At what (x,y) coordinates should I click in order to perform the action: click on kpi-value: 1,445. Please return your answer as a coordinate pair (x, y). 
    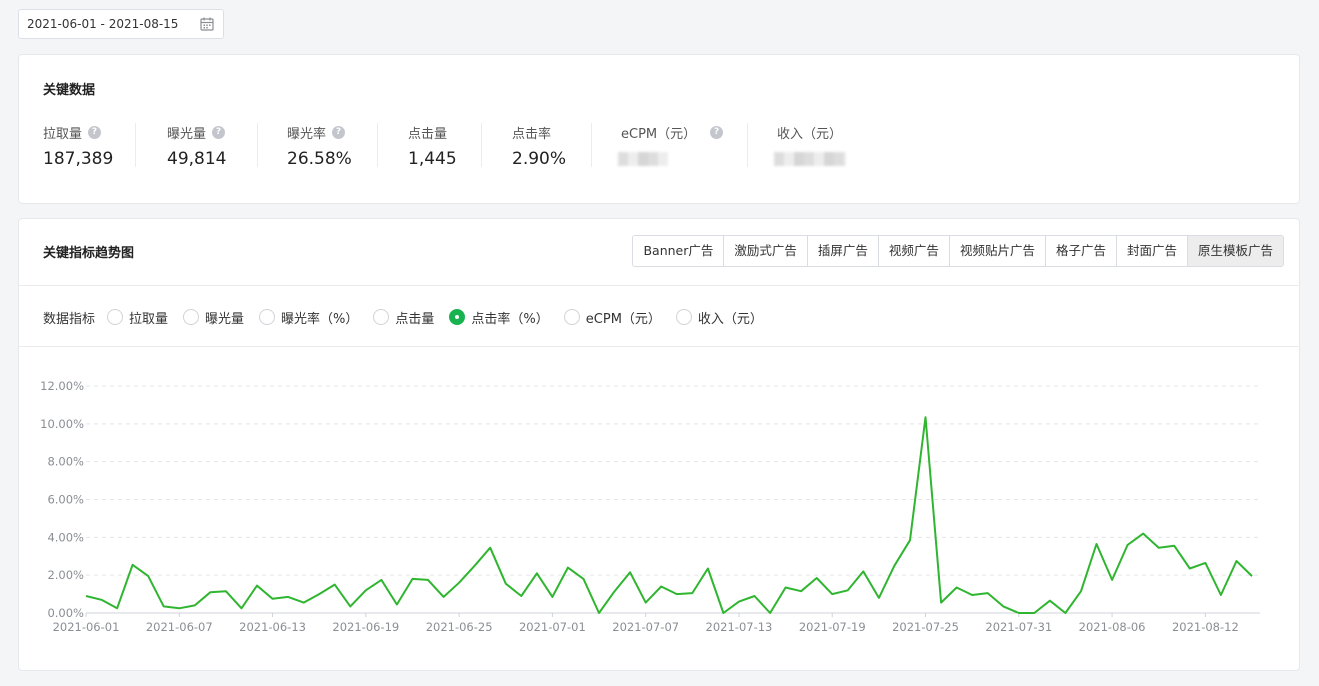
    Looking at the image, I should click on (432, 159).